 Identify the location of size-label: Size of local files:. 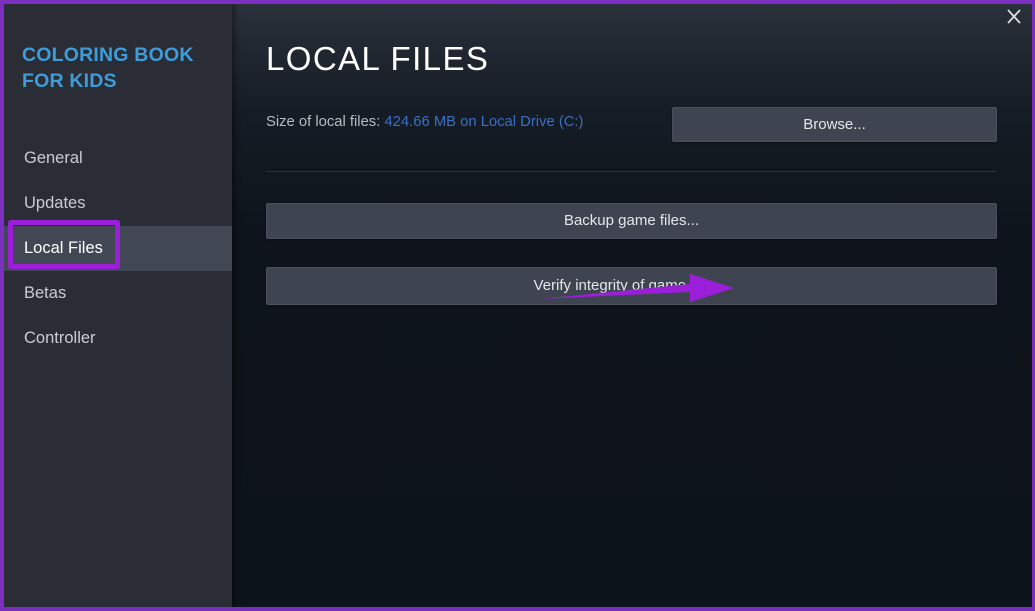
(323, 122).